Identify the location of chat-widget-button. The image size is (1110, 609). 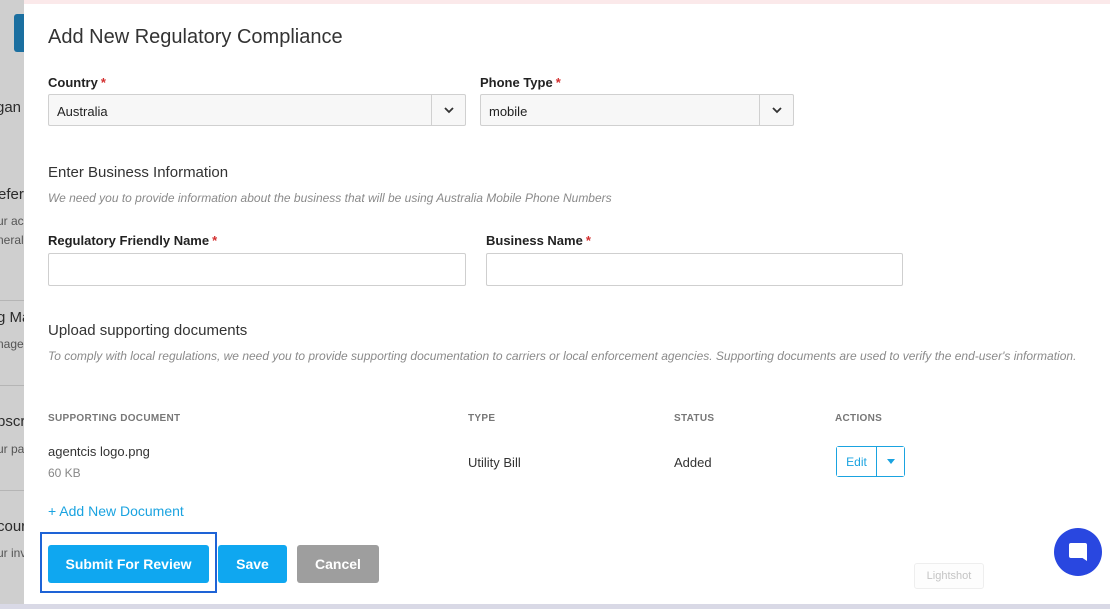
(1078, 552).